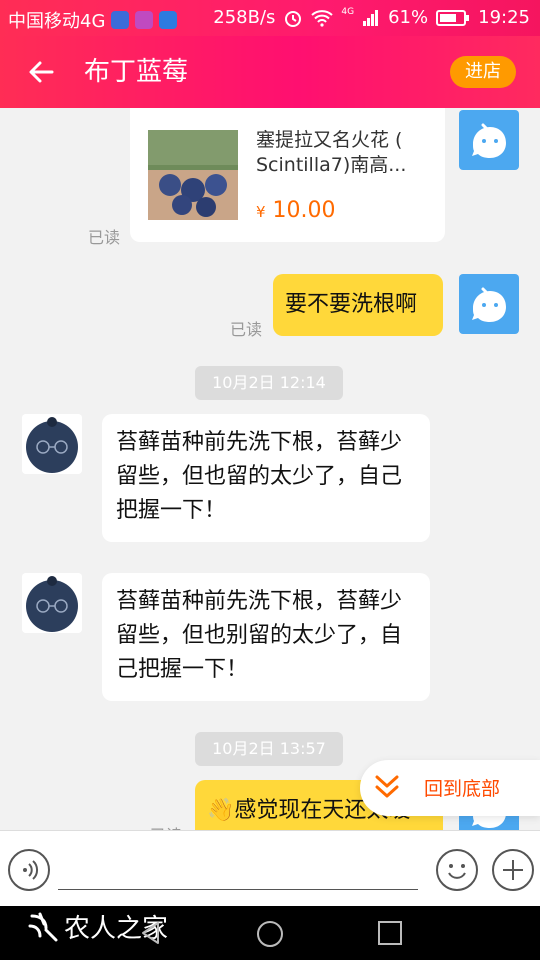 This screenshot has height=960, width=540. Describe the element at coordinates (408, 17) in the screenshot. I see `battery-percent: 61%` at that location.